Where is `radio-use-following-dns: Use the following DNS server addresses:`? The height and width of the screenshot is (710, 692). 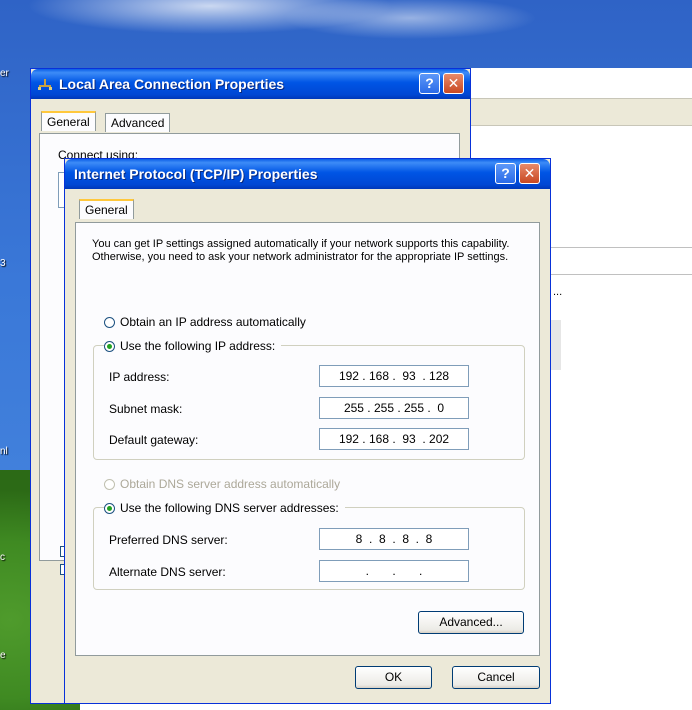 radio-use-following-dns: Use the following DNS server addresses: is located at coordinates (224, 508).